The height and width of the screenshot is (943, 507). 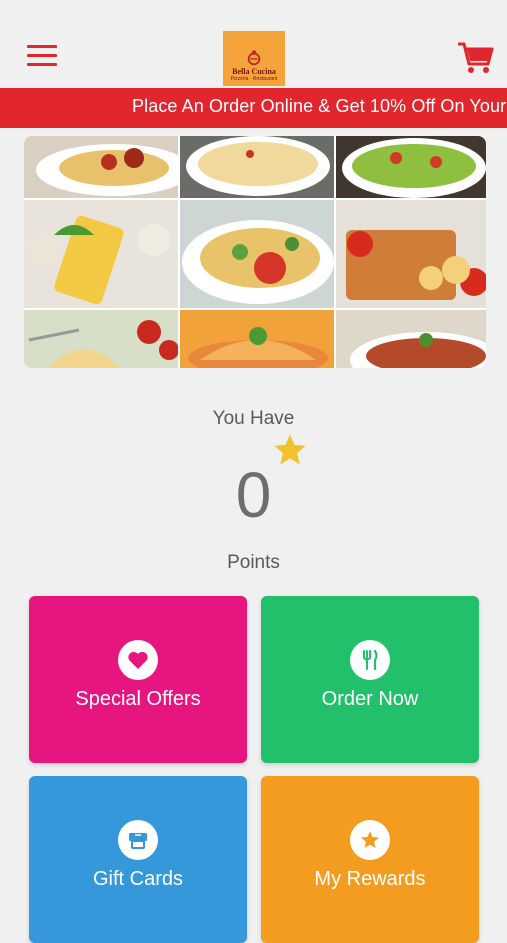 I want to click on app-header: Bella Cucina Pizzeria · Restaurant, so click(x=253, y=44).